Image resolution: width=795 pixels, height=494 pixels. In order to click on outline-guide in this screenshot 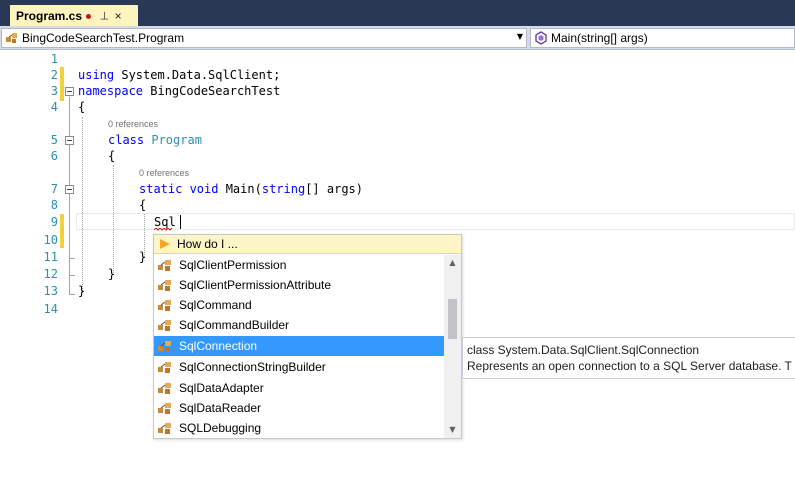, I will do `click(69, 196)`.